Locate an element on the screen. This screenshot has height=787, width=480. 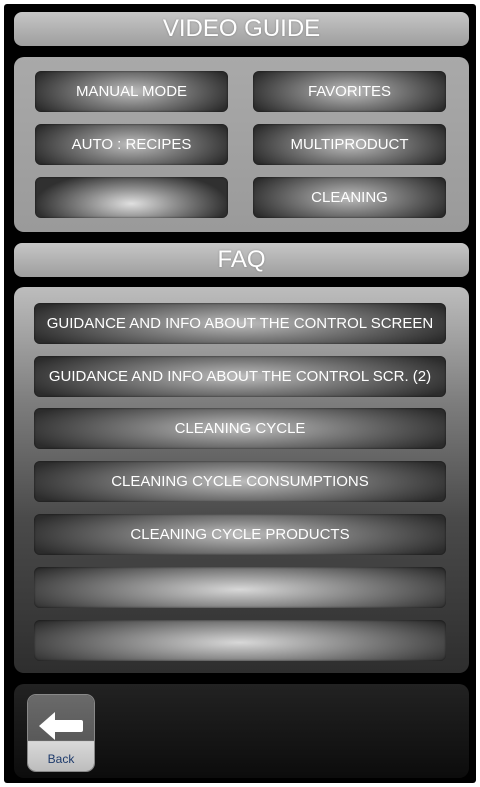
back-button: Back is located at coordinates (61, 733).